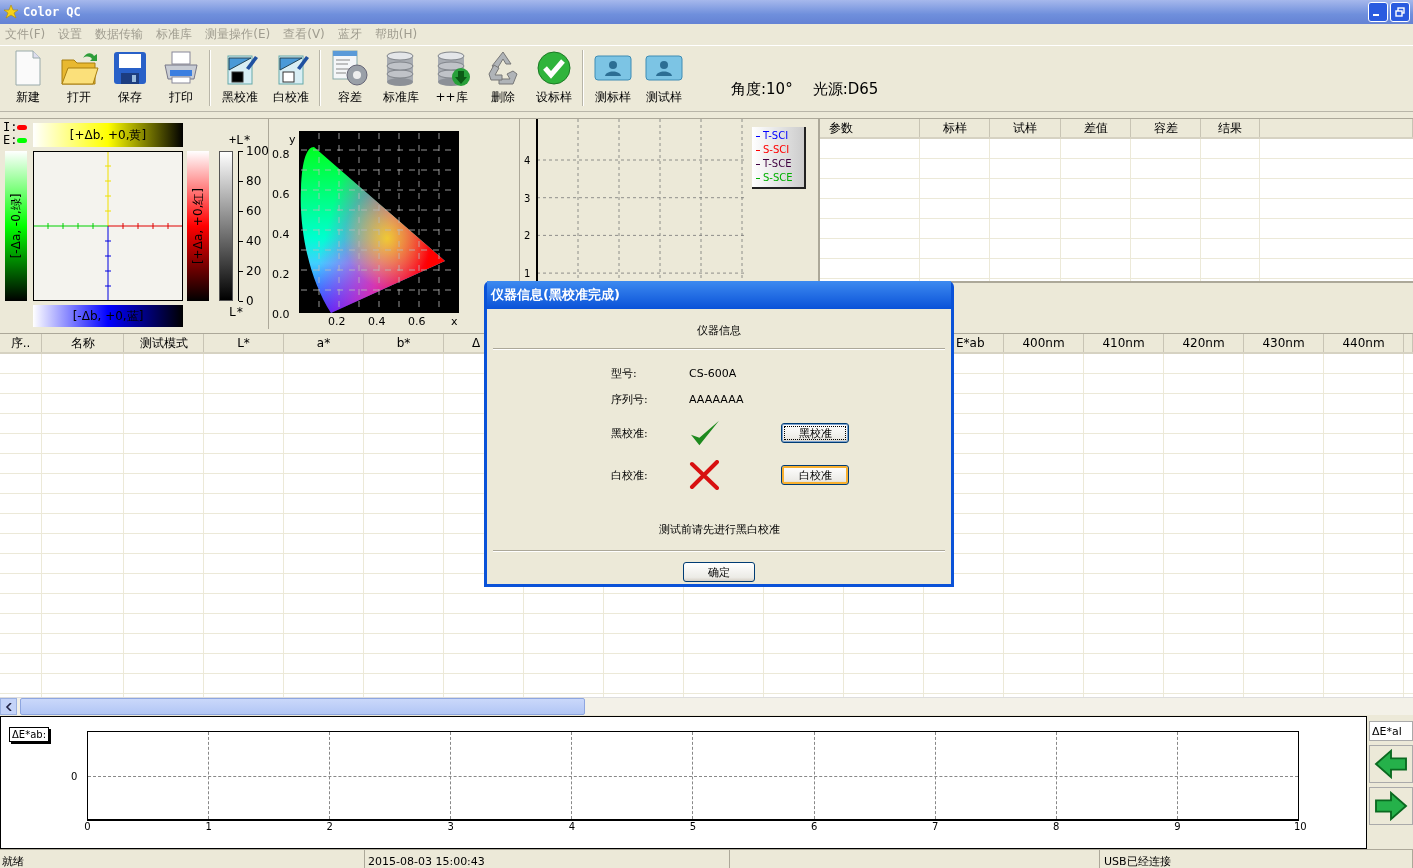 Image resolution: width=1413 pixels, height=868 pixels. I want to click on column-header: 名称, so click(83, 343).